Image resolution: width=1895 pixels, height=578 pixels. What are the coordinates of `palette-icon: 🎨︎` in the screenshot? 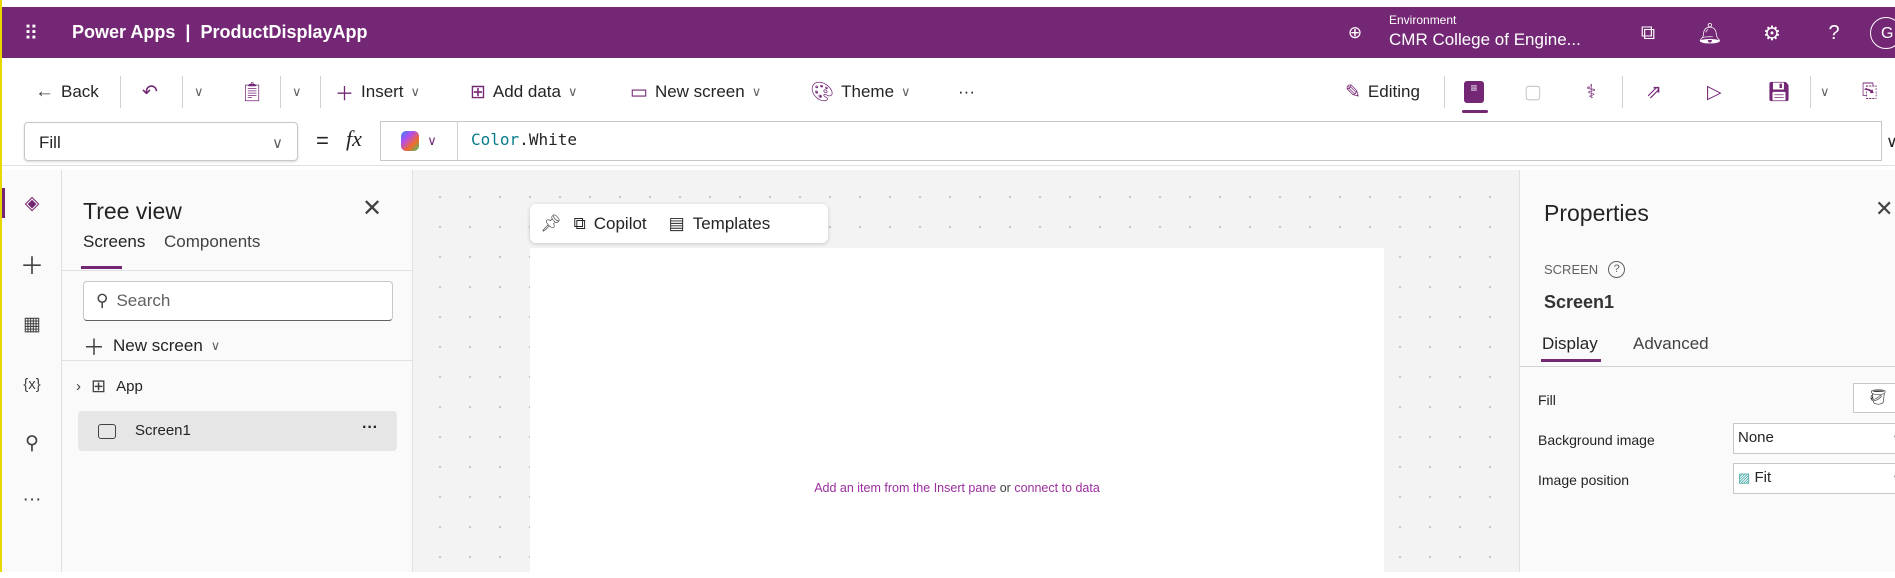 It's located at (822, 92).